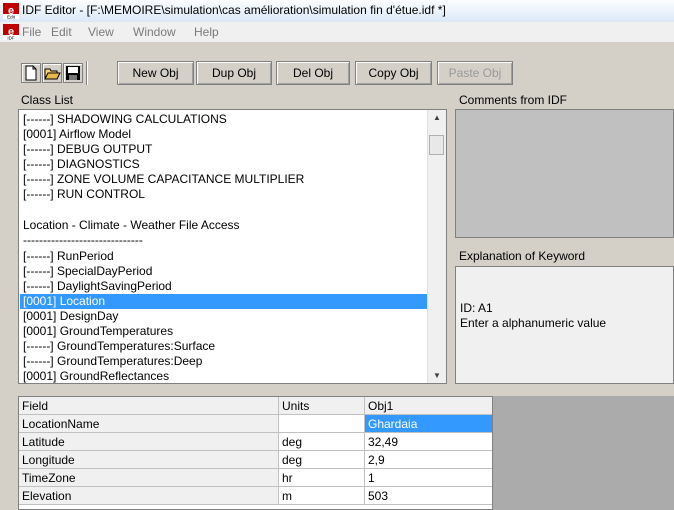 This screenshot has width=674, height=510. Describe the element at coordinates (149, 442) in the screenshot. I see `grid-field-name: Latitude` at that location.